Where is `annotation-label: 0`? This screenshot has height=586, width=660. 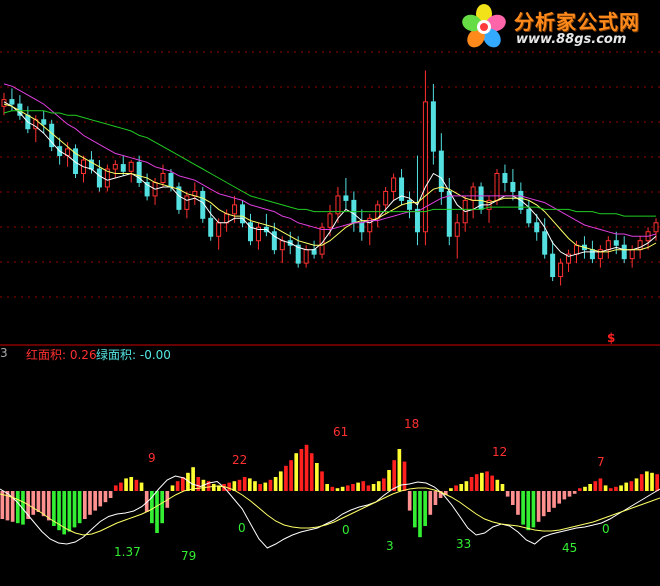
annotation-label: 0 is located at coordinates (242, 528).